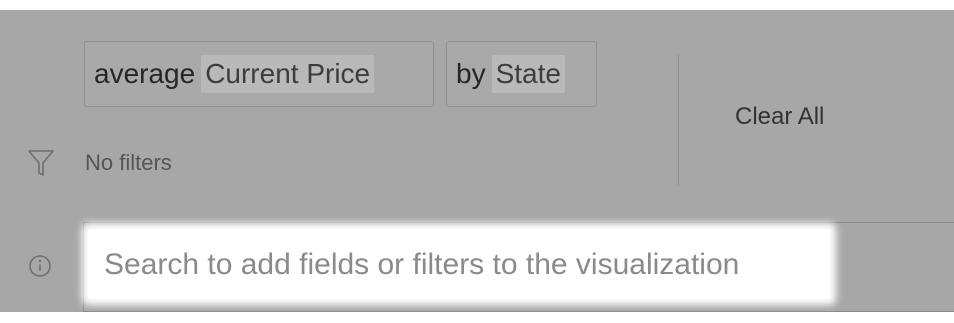 The width and height of the screenshot is (954, 323). Describe the element at coordinates (40, 266) in the screenshot. I see `info-icon` at that location.